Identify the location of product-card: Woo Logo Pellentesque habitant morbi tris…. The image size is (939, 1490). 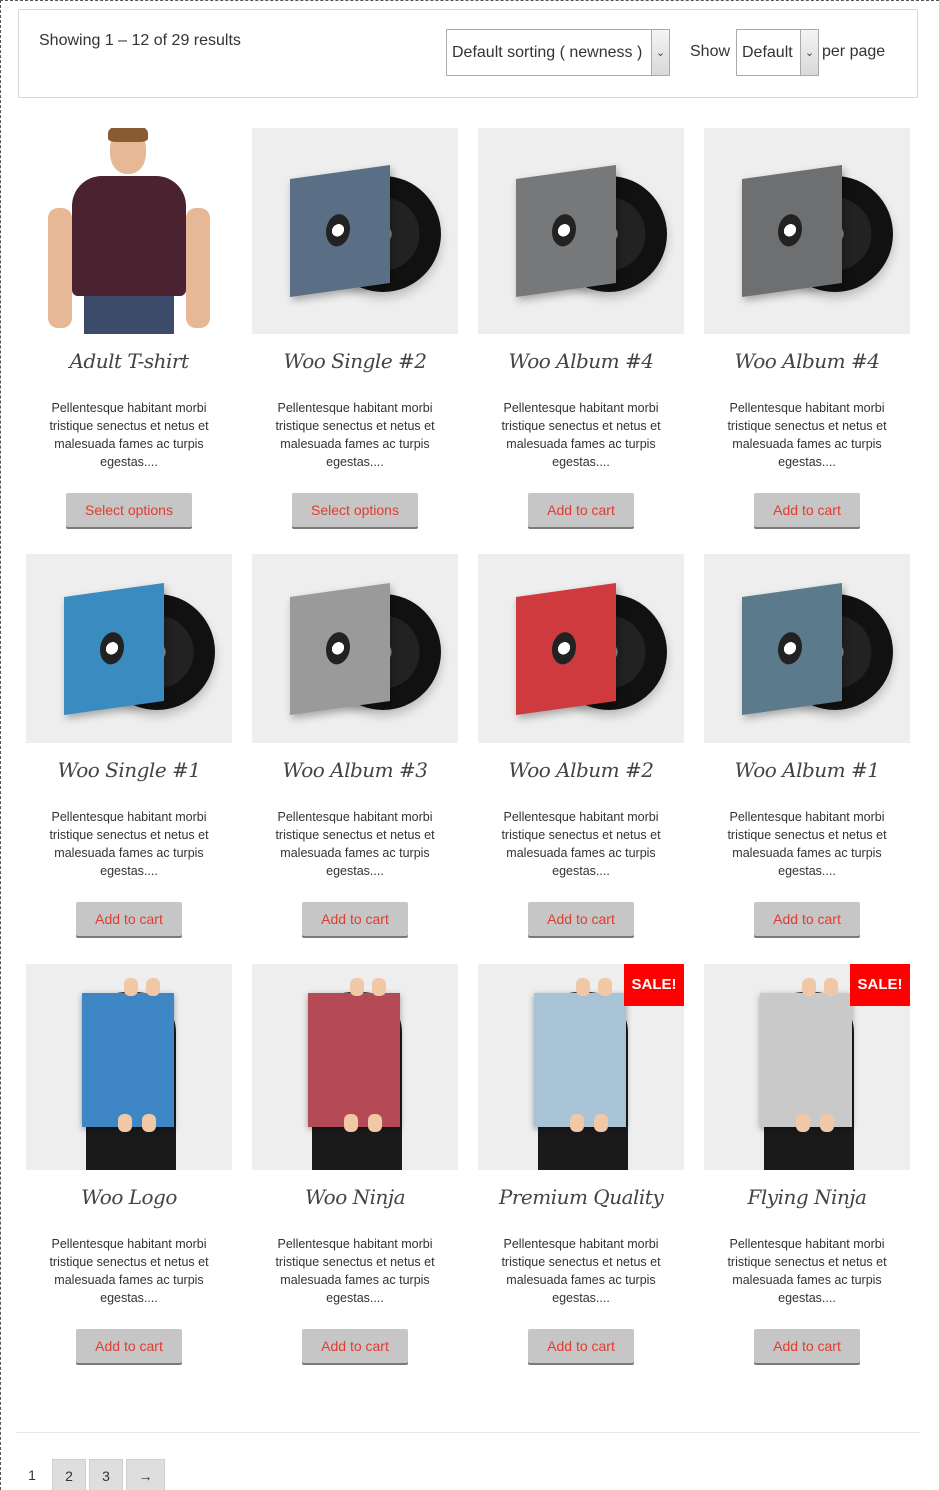
(129, 1163).